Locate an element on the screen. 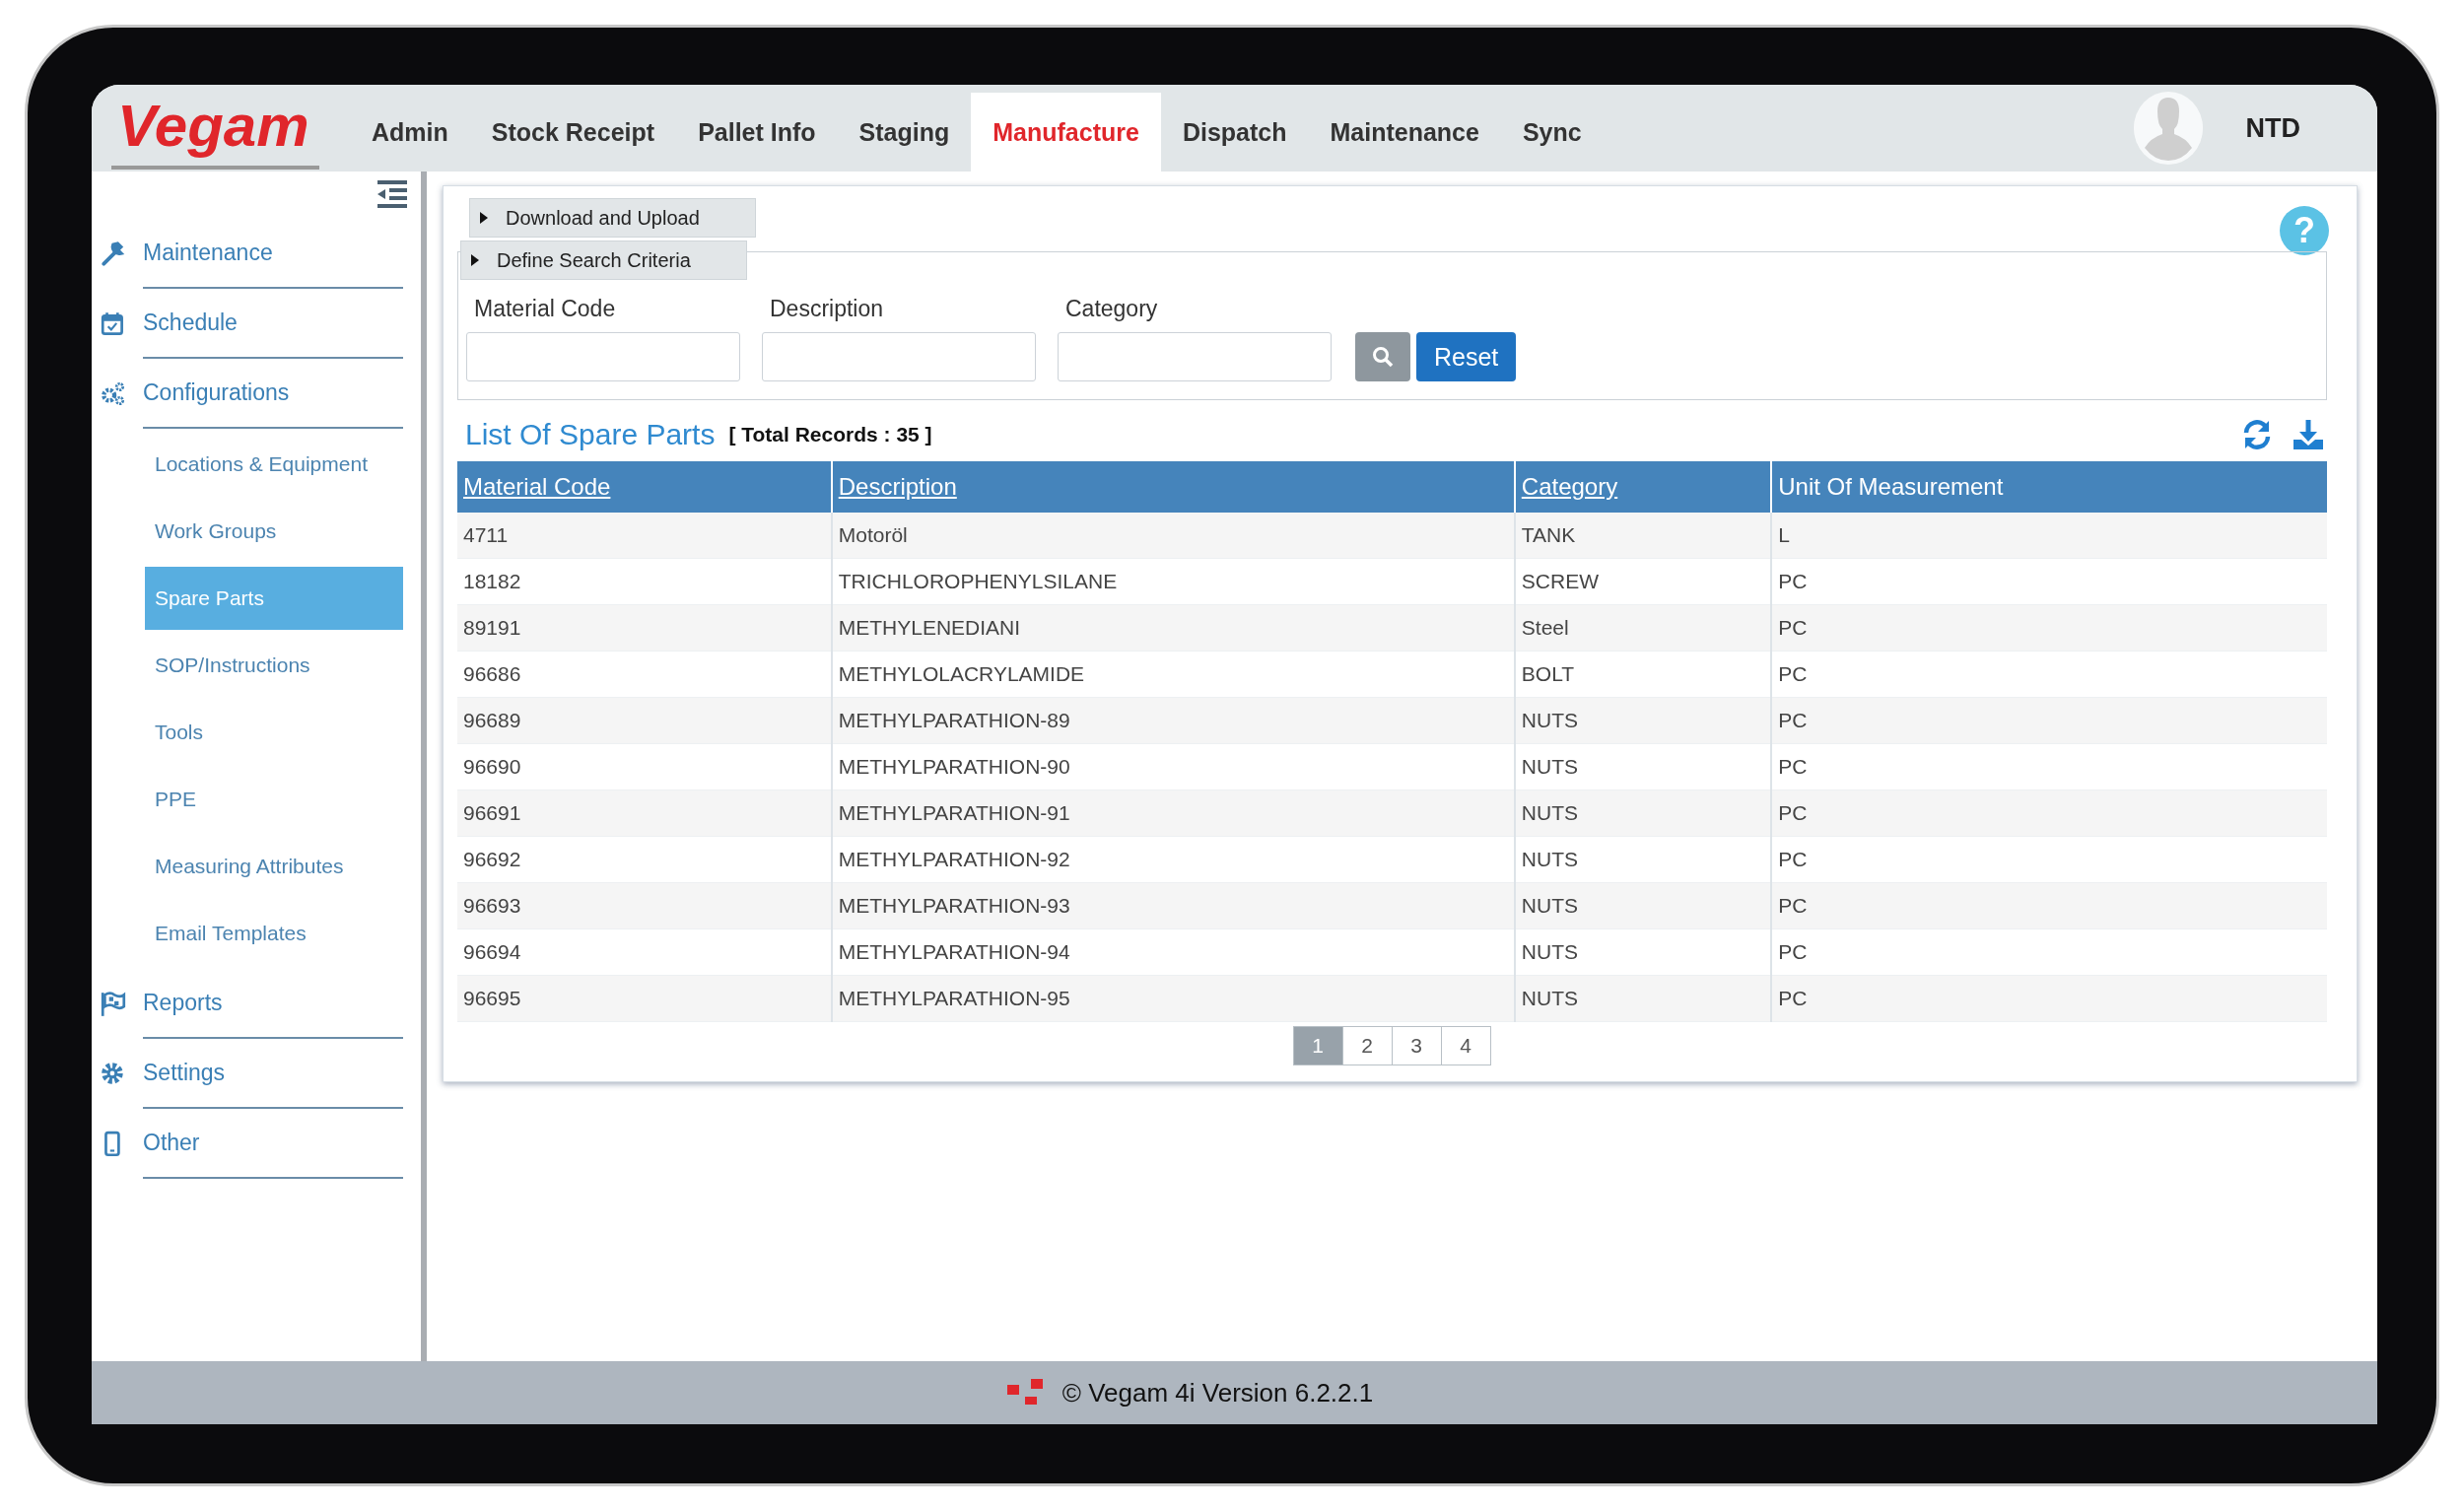 This screenshot has width=2464, height=1511. total-records: [ Total Records : 35 ] is located at coordinates (830, 434).